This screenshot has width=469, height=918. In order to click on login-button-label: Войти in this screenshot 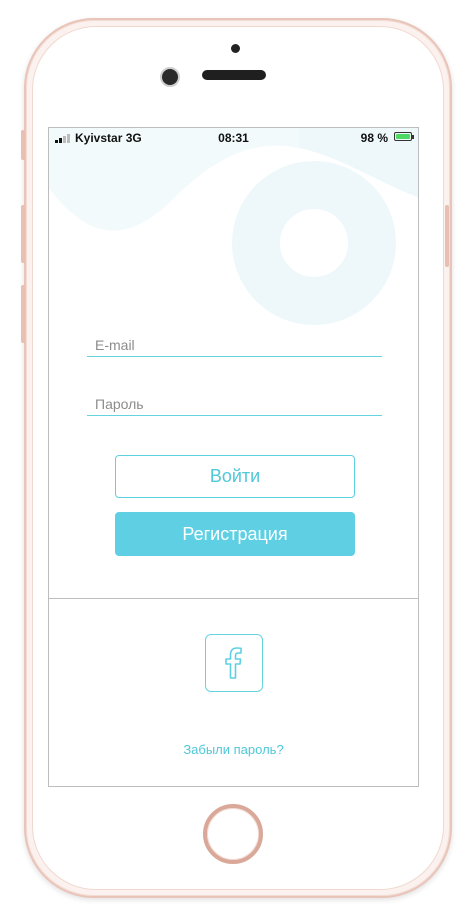, I will do `click(235, 476)`.